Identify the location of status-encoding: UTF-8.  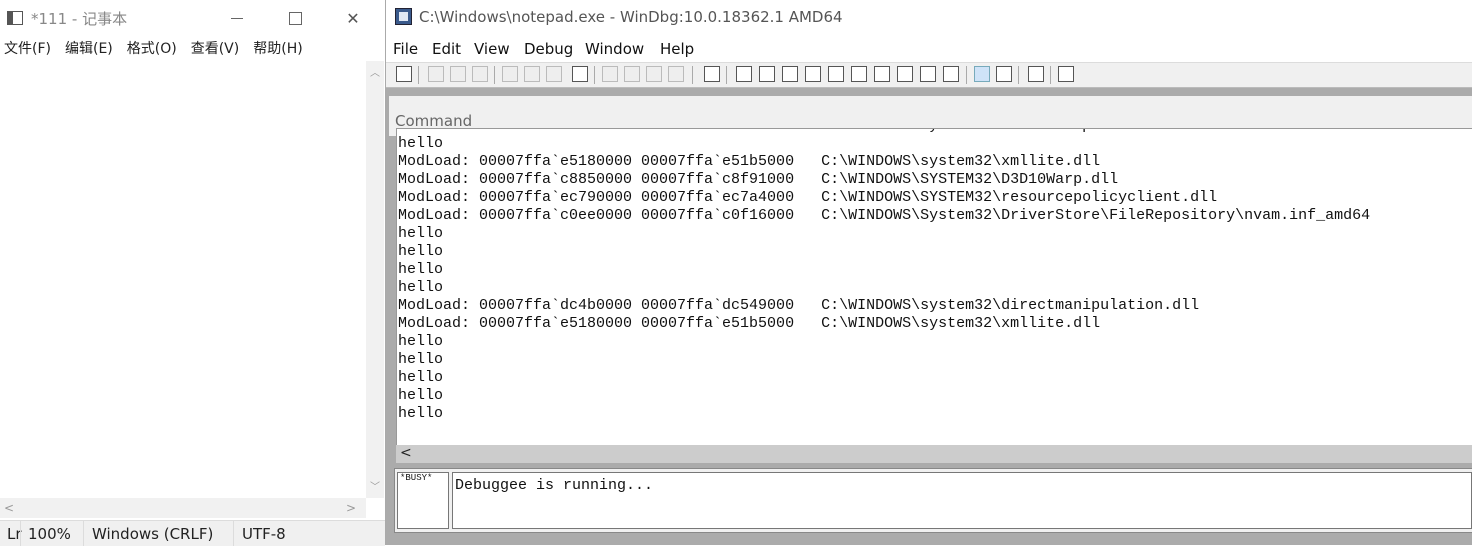
(264, 534).